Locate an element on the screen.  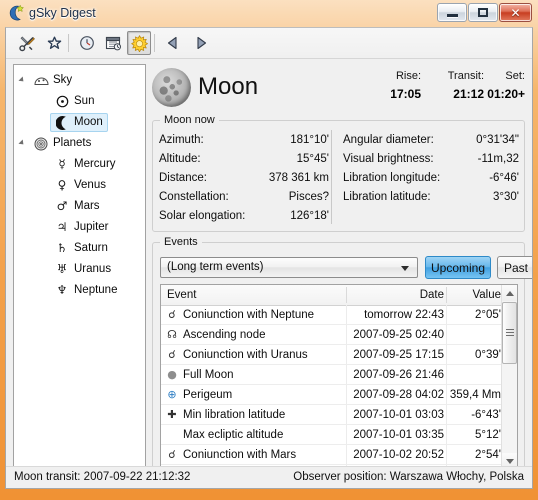
tree-node-jupiter: ♃ Jupiter is located at coordinates (79, 227).